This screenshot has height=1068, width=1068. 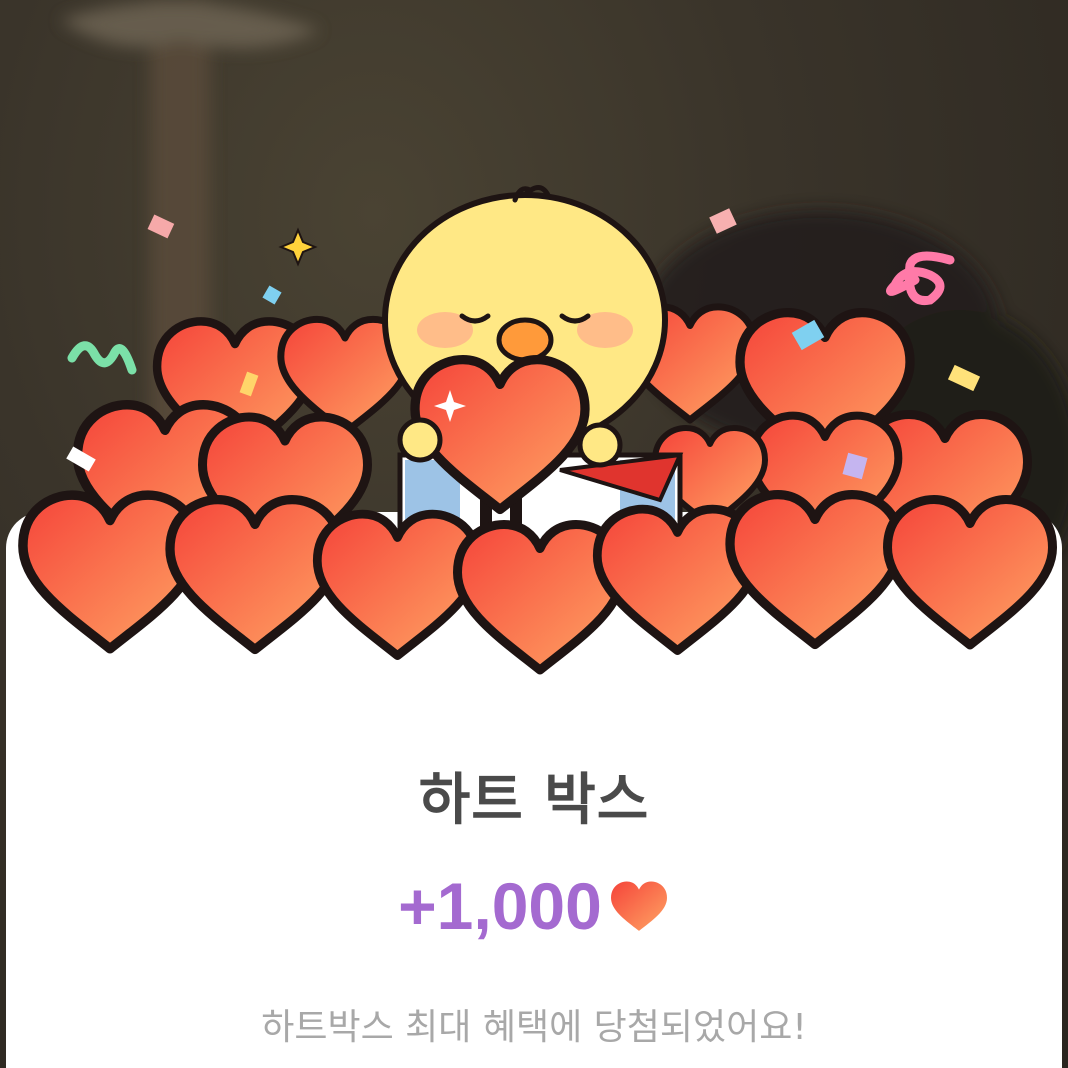 I want to click on reward-row: +1,000, so click(x=534, y=906).